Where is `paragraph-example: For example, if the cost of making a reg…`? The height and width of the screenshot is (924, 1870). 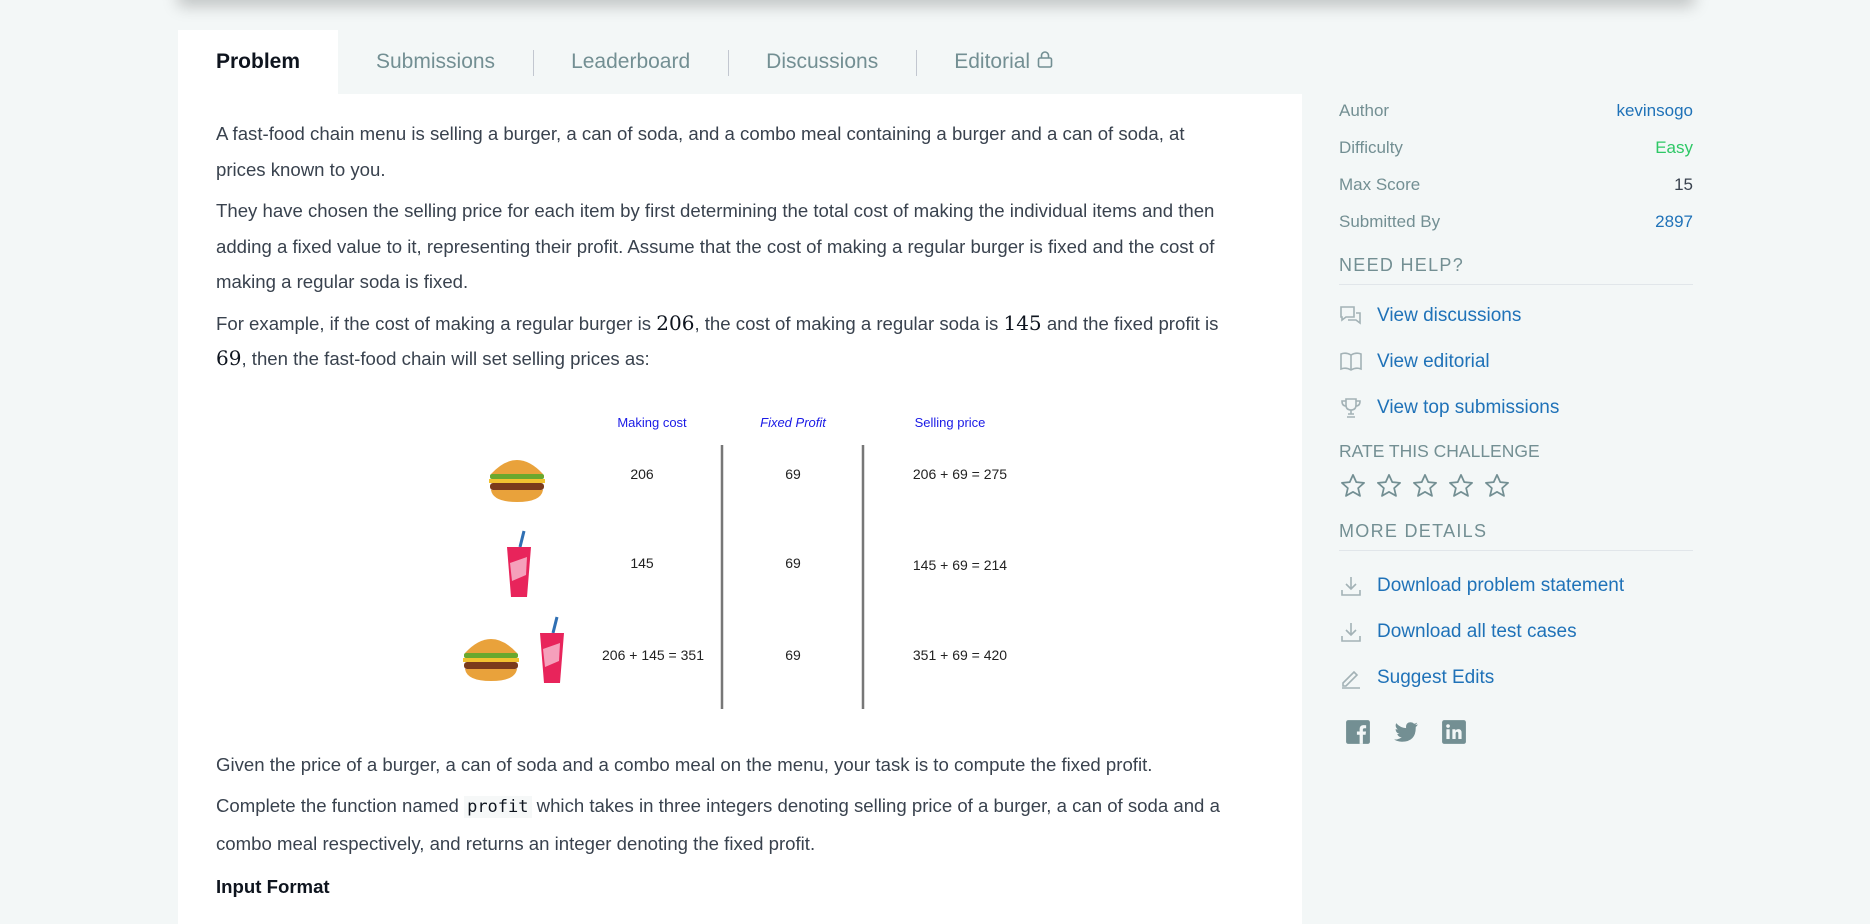 paragraph-example: For example, if the cost of making a reg… is located at coordinates (726, 341).